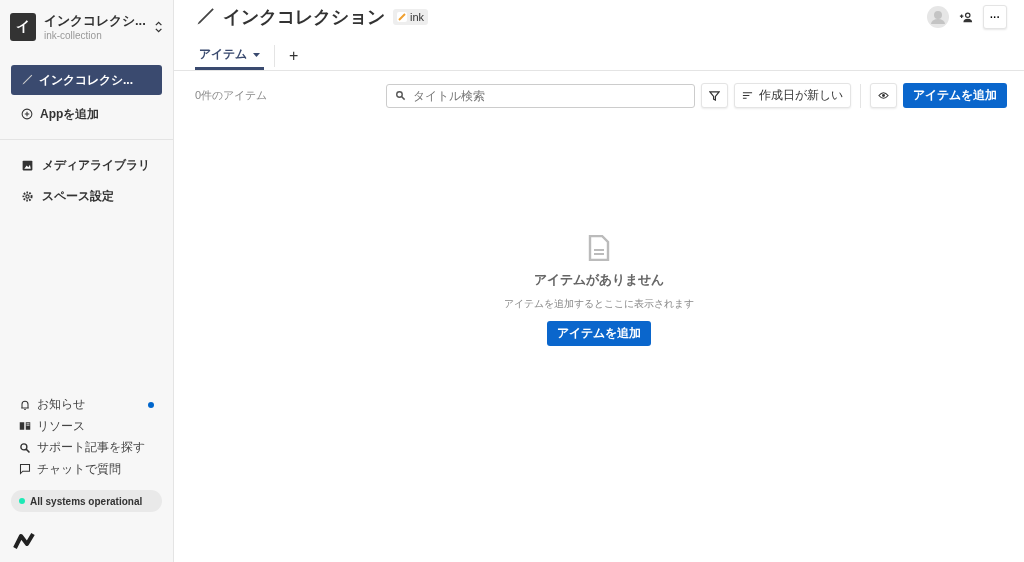 Image resolution: width=1024 pixels, height=562 pixels. I want to click on space-logo: イ, so click(23, 26).